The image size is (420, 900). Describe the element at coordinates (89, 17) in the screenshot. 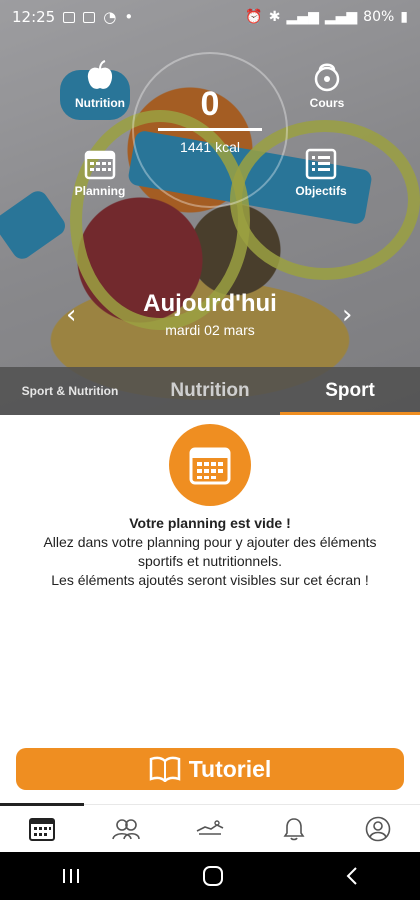

I see `photo-icon` at that location.